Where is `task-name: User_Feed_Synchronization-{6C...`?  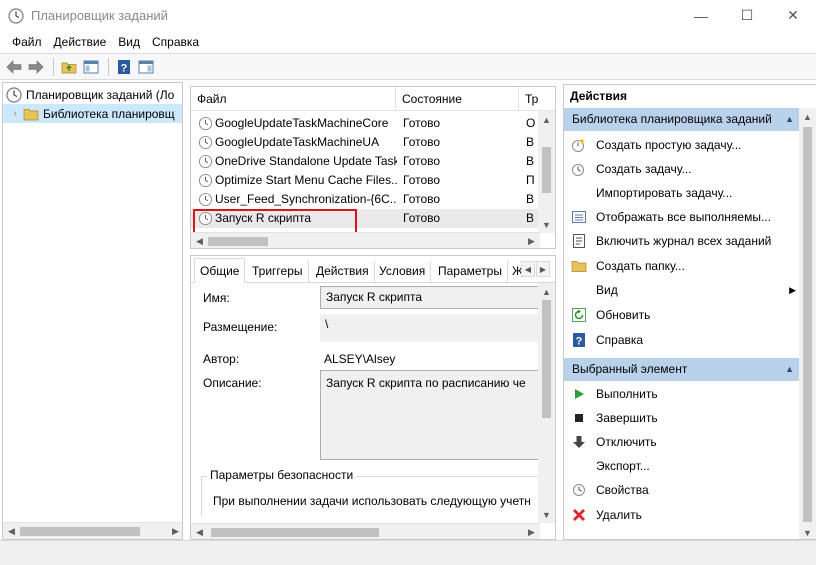
task-name: User_Feed_Synchronization-{6C... is located at coordinates (306, 199).